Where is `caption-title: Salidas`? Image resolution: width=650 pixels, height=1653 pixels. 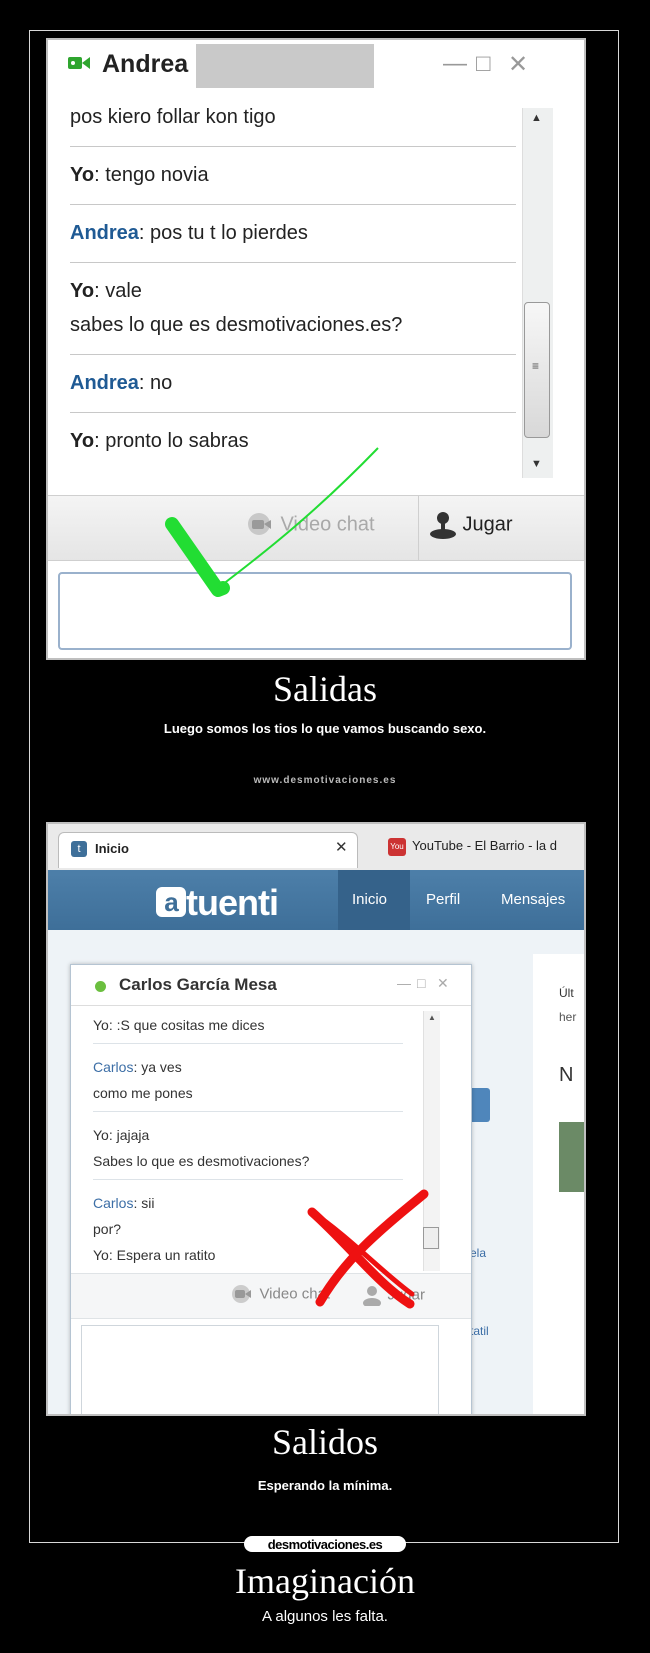
caption-title: Salidas is located at coordinates (325, 689).